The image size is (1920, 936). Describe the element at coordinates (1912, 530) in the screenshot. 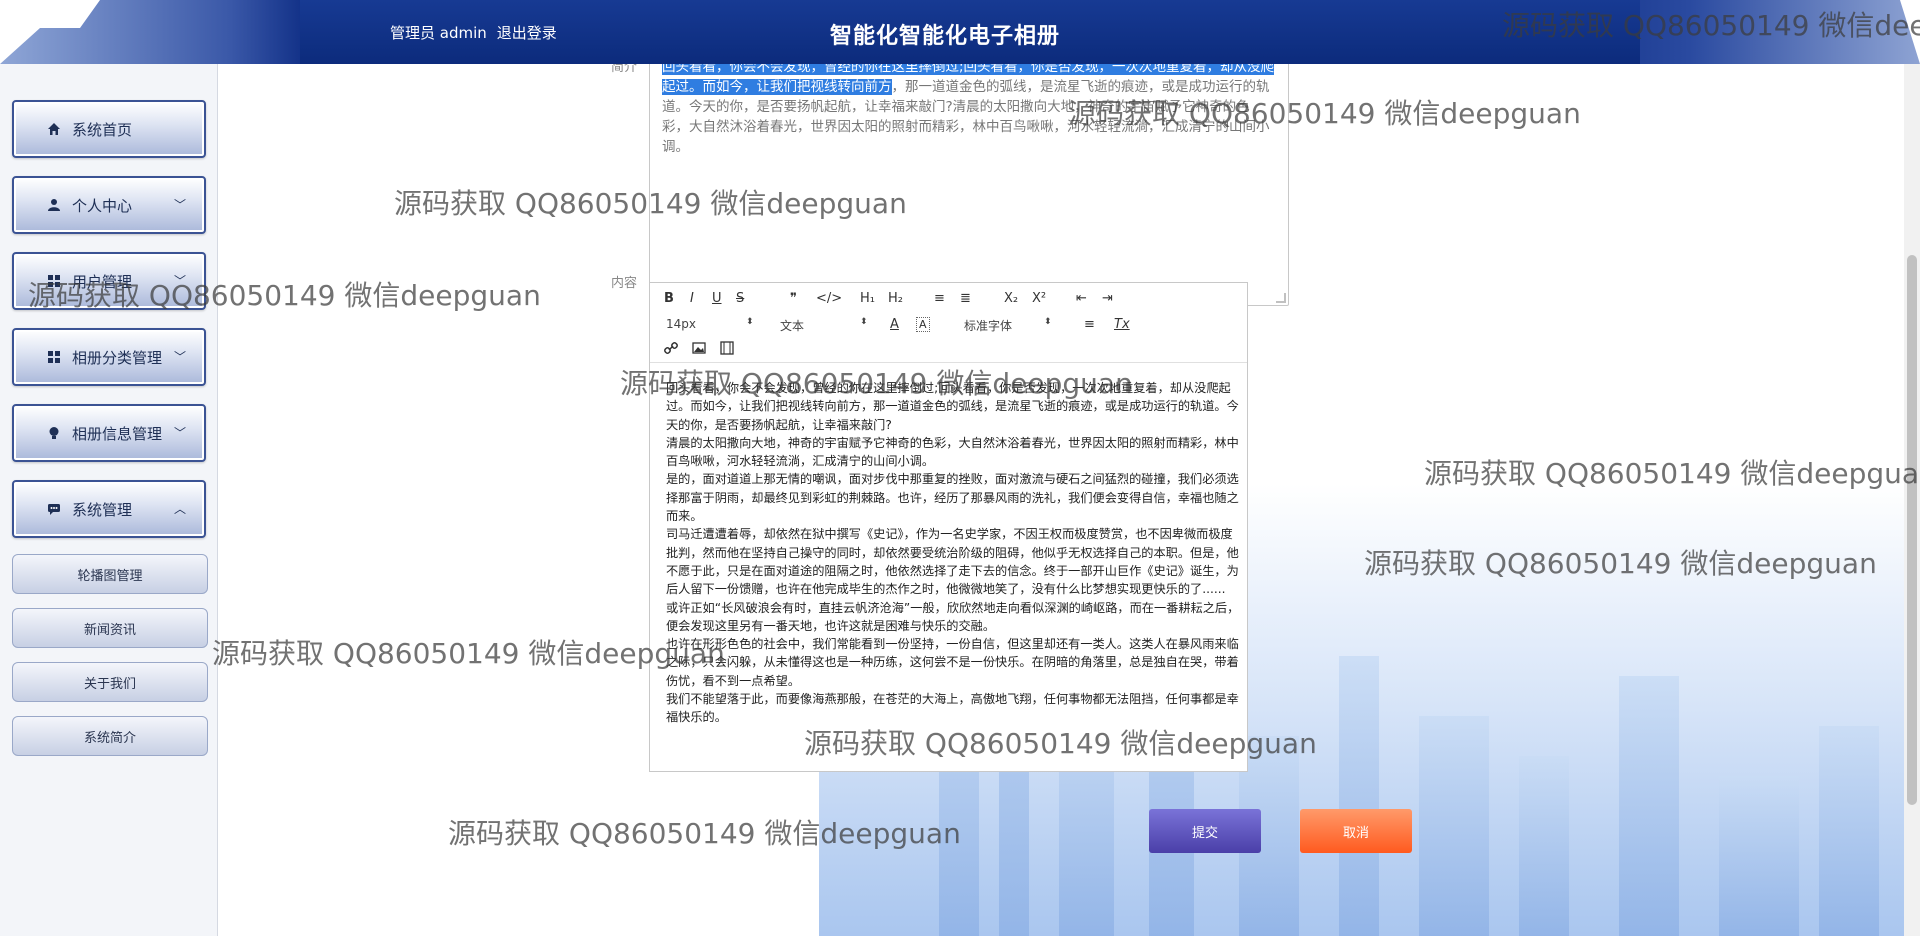

I see `page-scrollbar-thumb` at that location.